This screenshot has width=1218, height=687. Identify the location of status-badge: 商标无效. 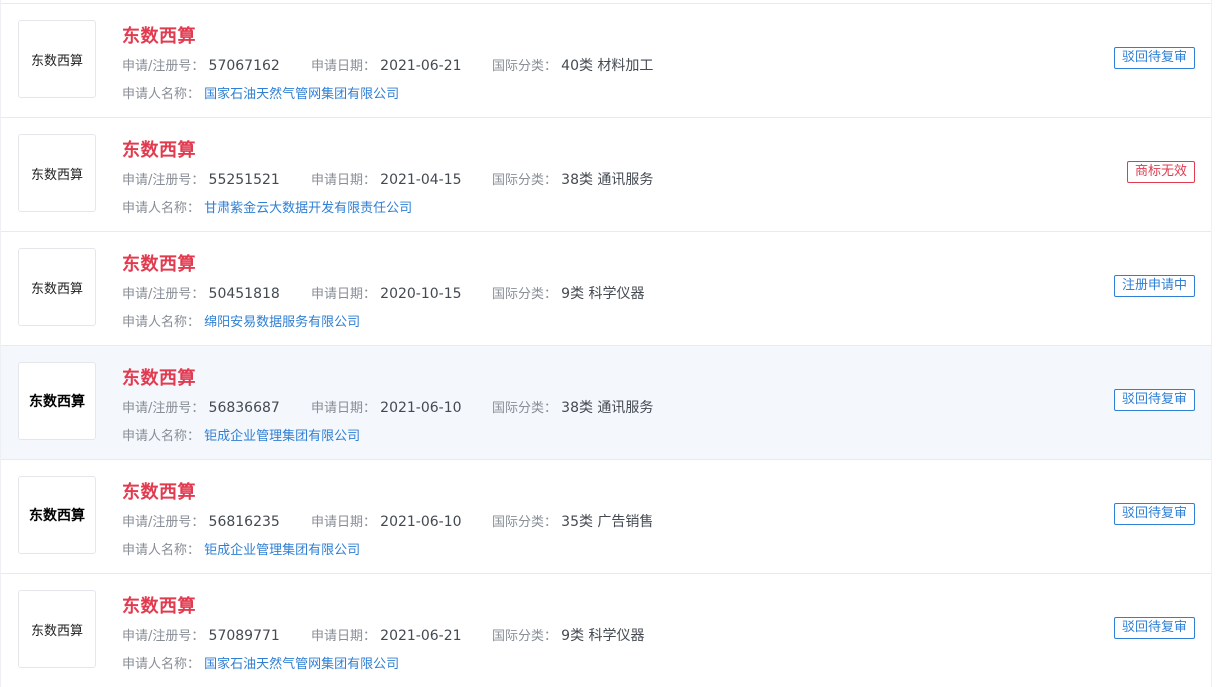
(1160, 172).